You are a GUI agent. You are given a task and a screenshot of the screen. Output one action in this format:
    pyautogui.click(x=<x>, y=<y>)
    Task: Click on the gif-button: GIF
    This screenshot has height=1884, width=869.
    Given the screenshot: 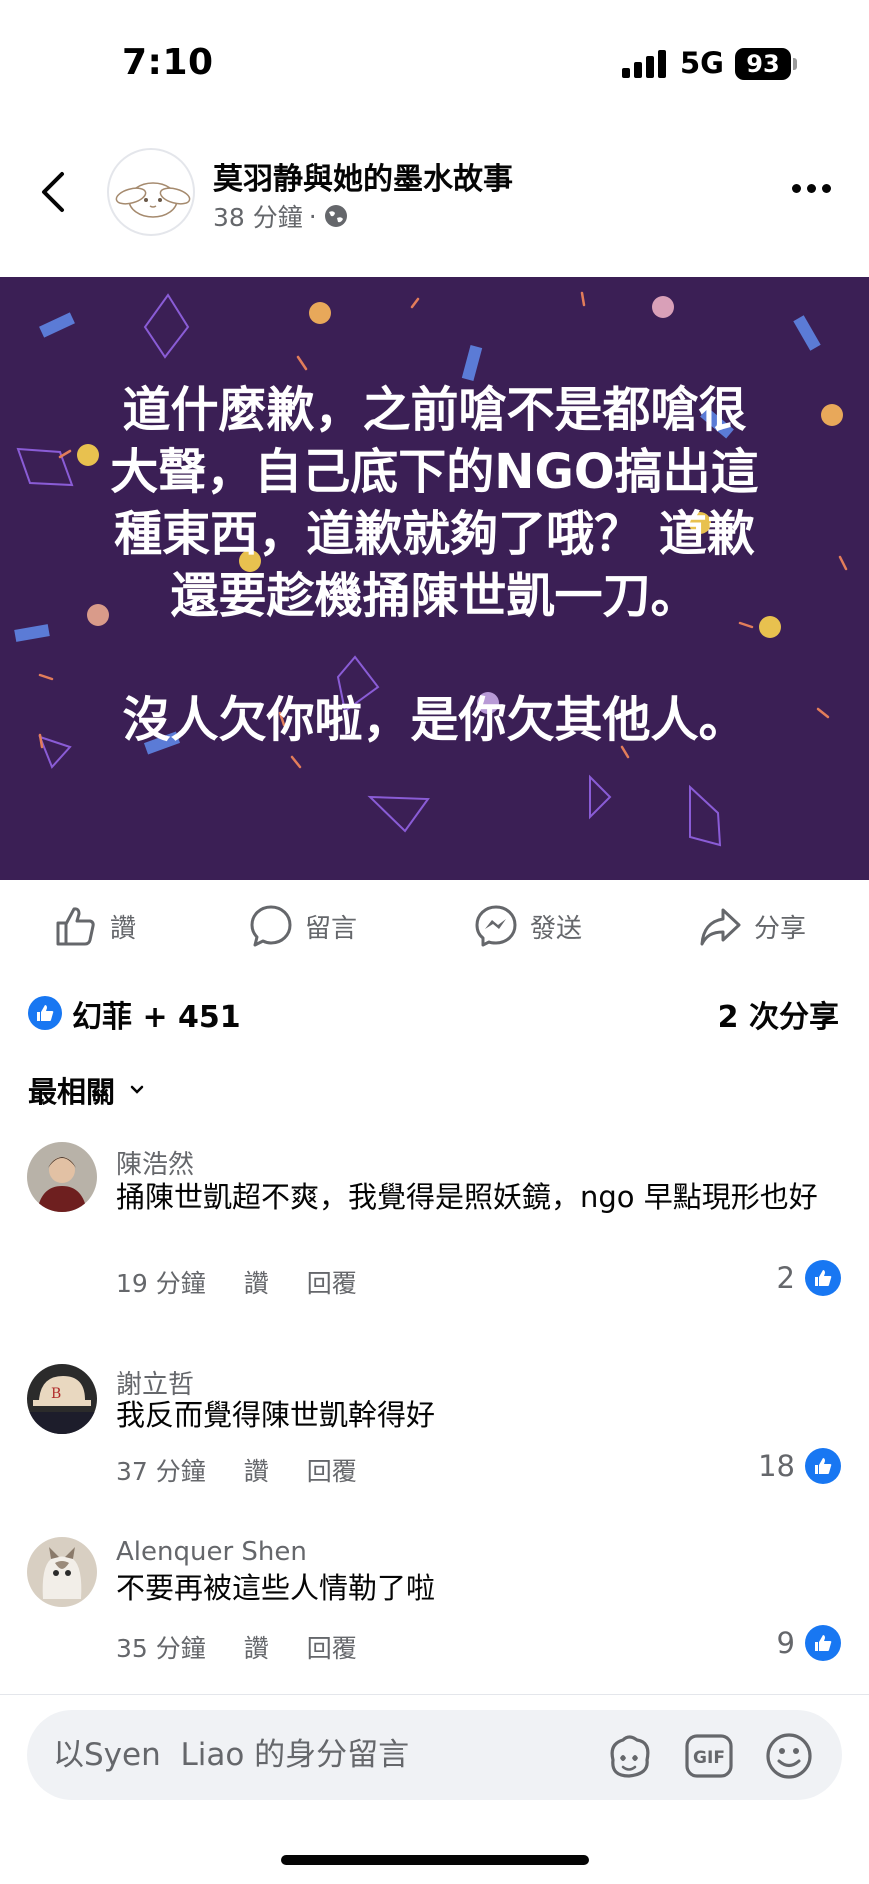 What is the action you would take?
    pyautogui.click(x=709, y=1756)
    